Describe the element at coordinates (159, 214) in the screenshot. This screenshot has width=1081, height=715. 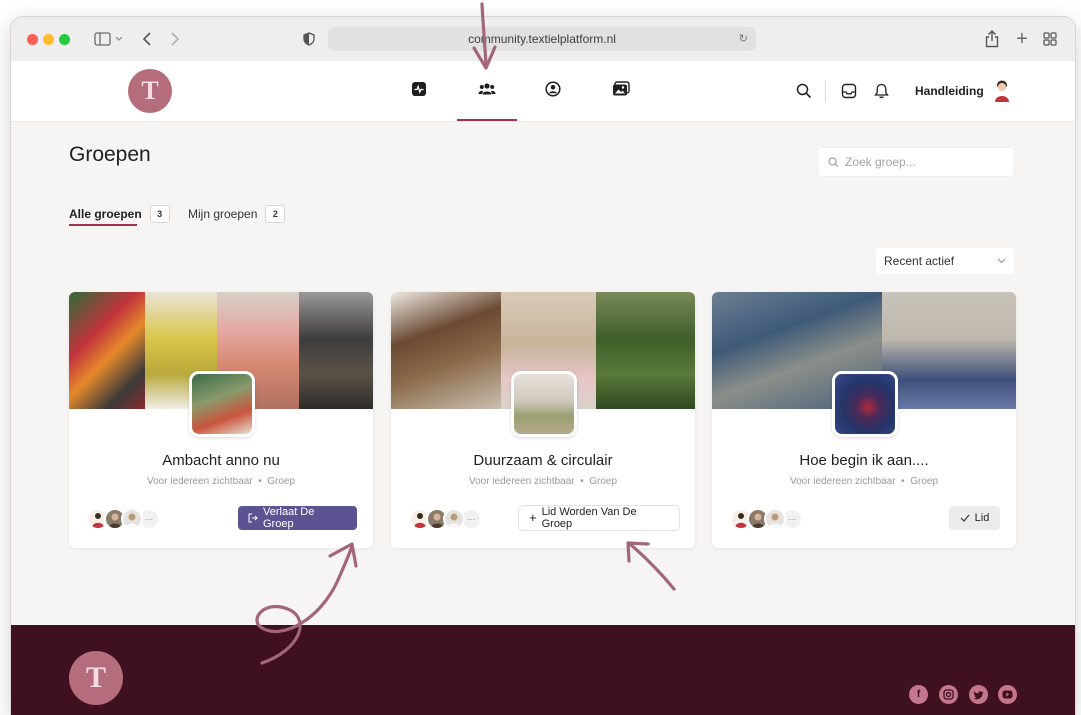
I see `tab-count: 3` at that location.